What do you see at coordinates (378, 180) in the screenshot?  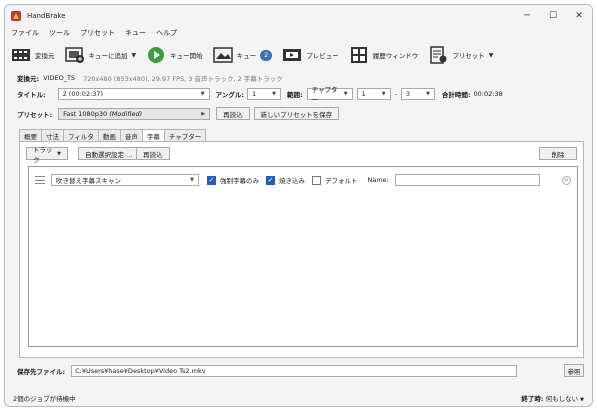 I see `name-label: Name:` at bounding box center [378, 180].